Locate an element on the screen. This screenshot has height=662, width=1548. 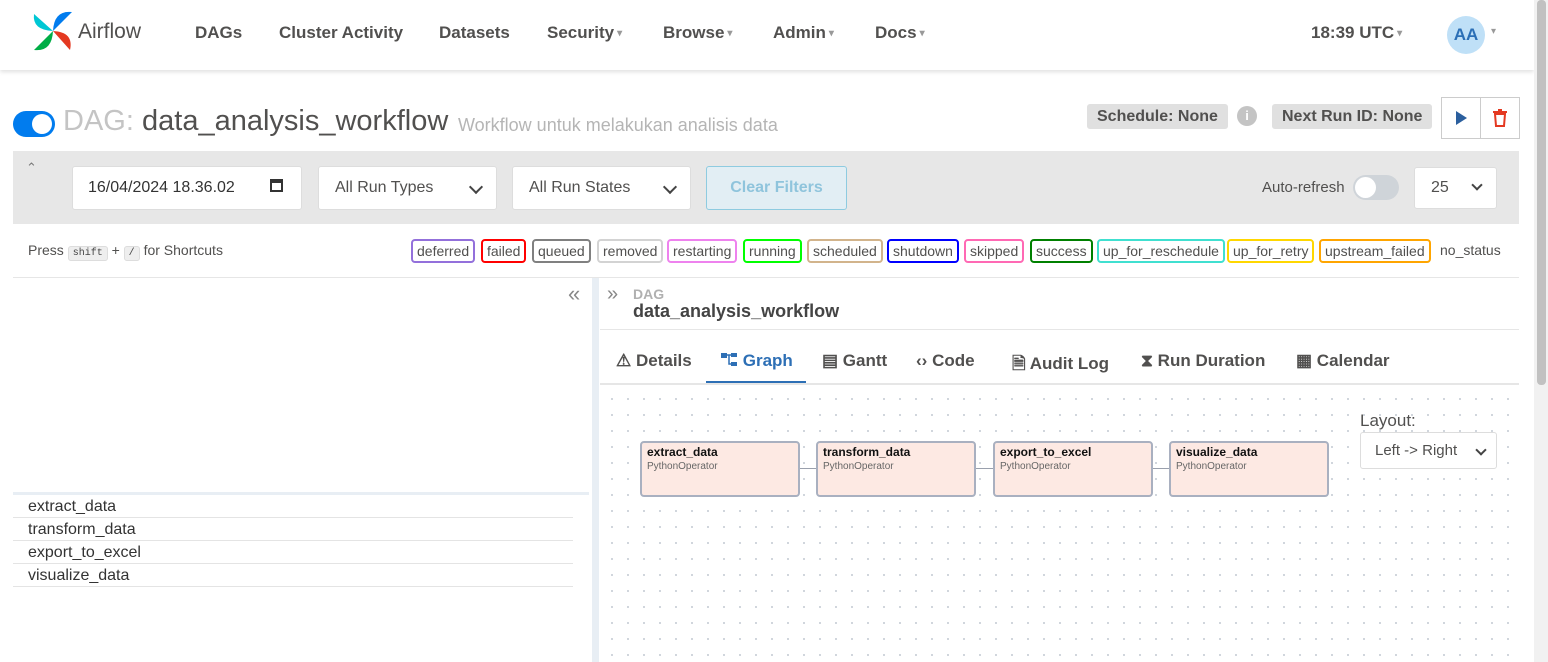
tab-gantt: ▤ Gantt is located at coordinates (854, 361).